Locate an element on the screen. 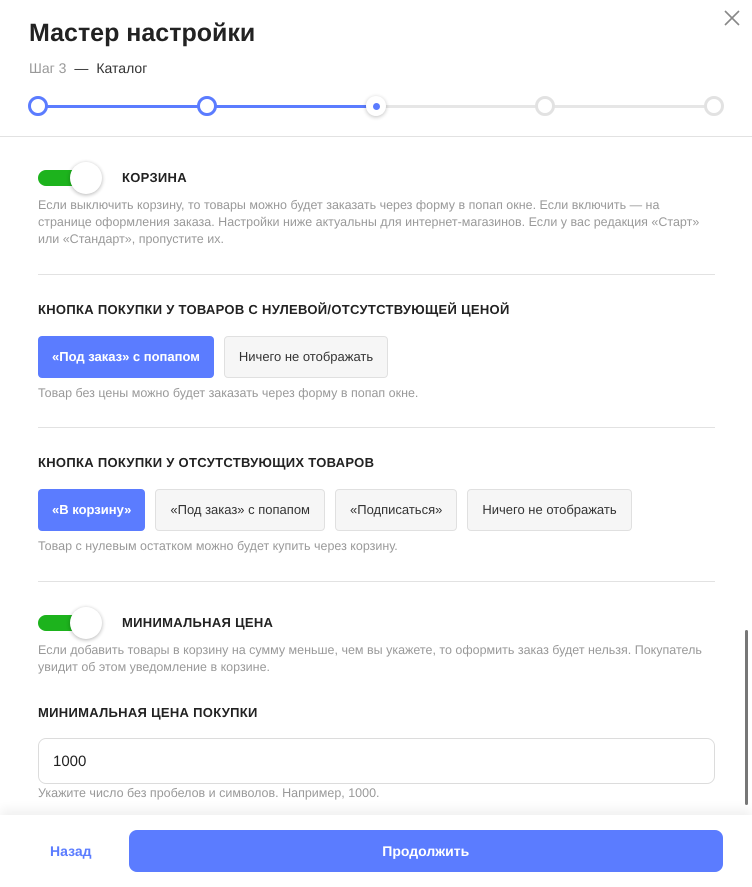 The image size is (752, 887). close-icon is located at coordinates (732, 18).